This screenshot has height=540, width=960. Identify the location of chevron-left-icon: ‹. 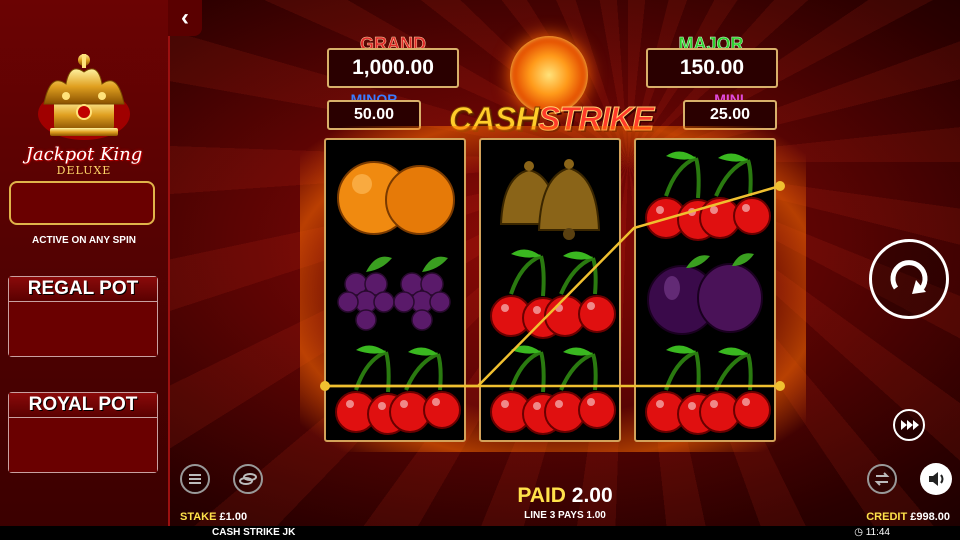
(185, 17).